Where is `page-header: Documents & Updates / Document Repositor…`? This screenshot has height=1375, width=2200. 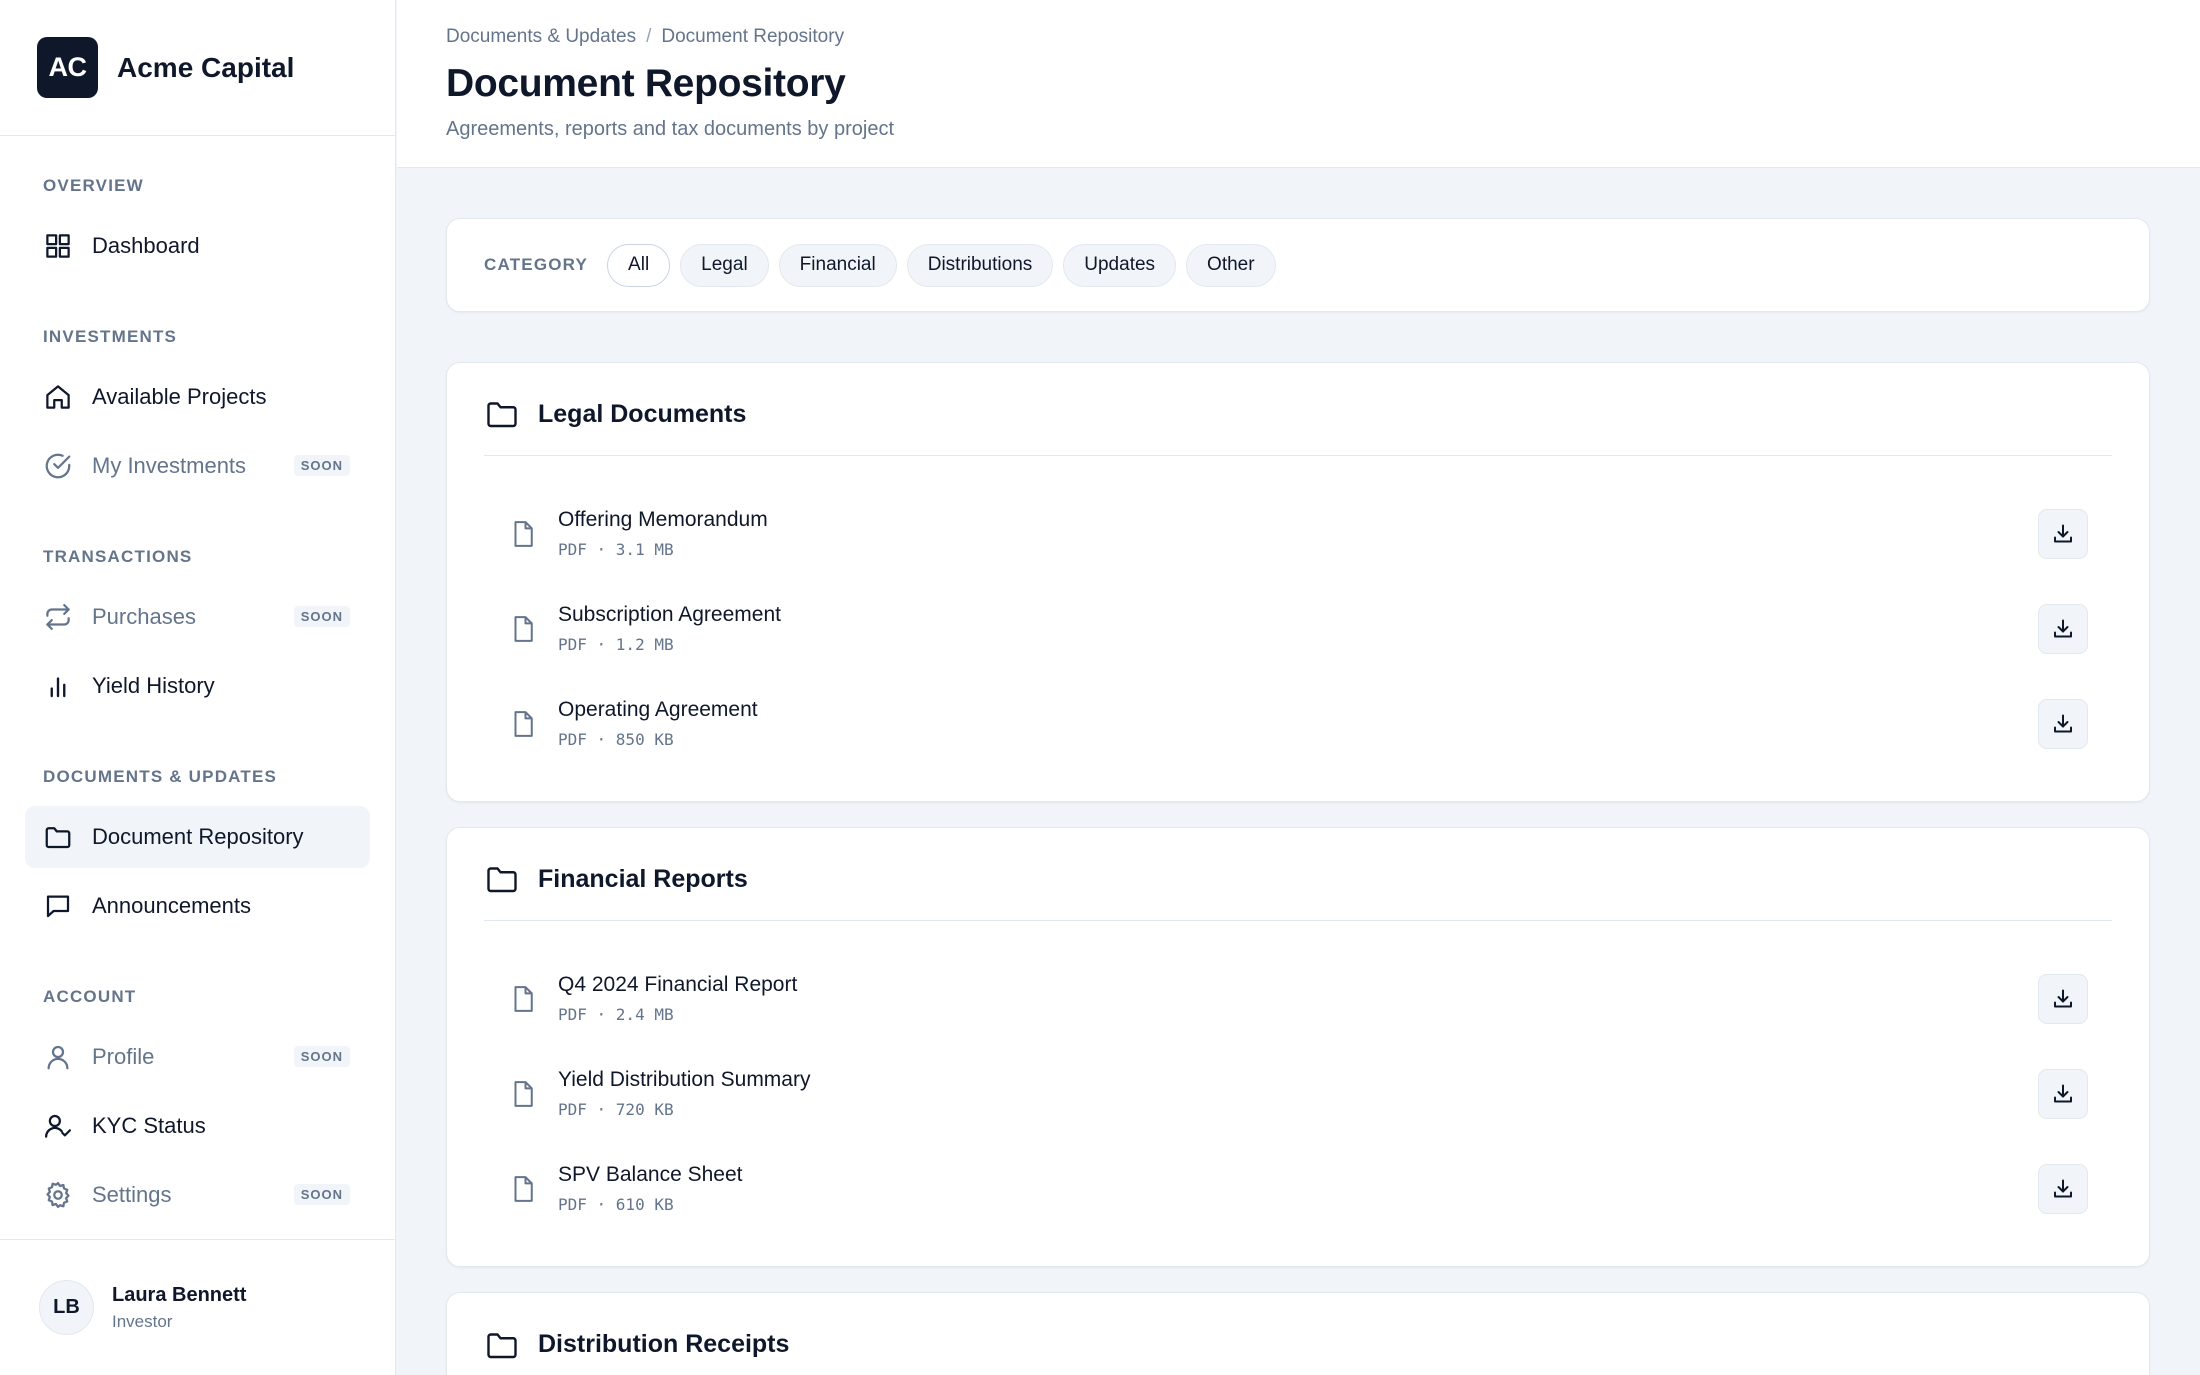 page-header: Documents & Updates / Document Repositor… is located at coordinates (1298, 84).